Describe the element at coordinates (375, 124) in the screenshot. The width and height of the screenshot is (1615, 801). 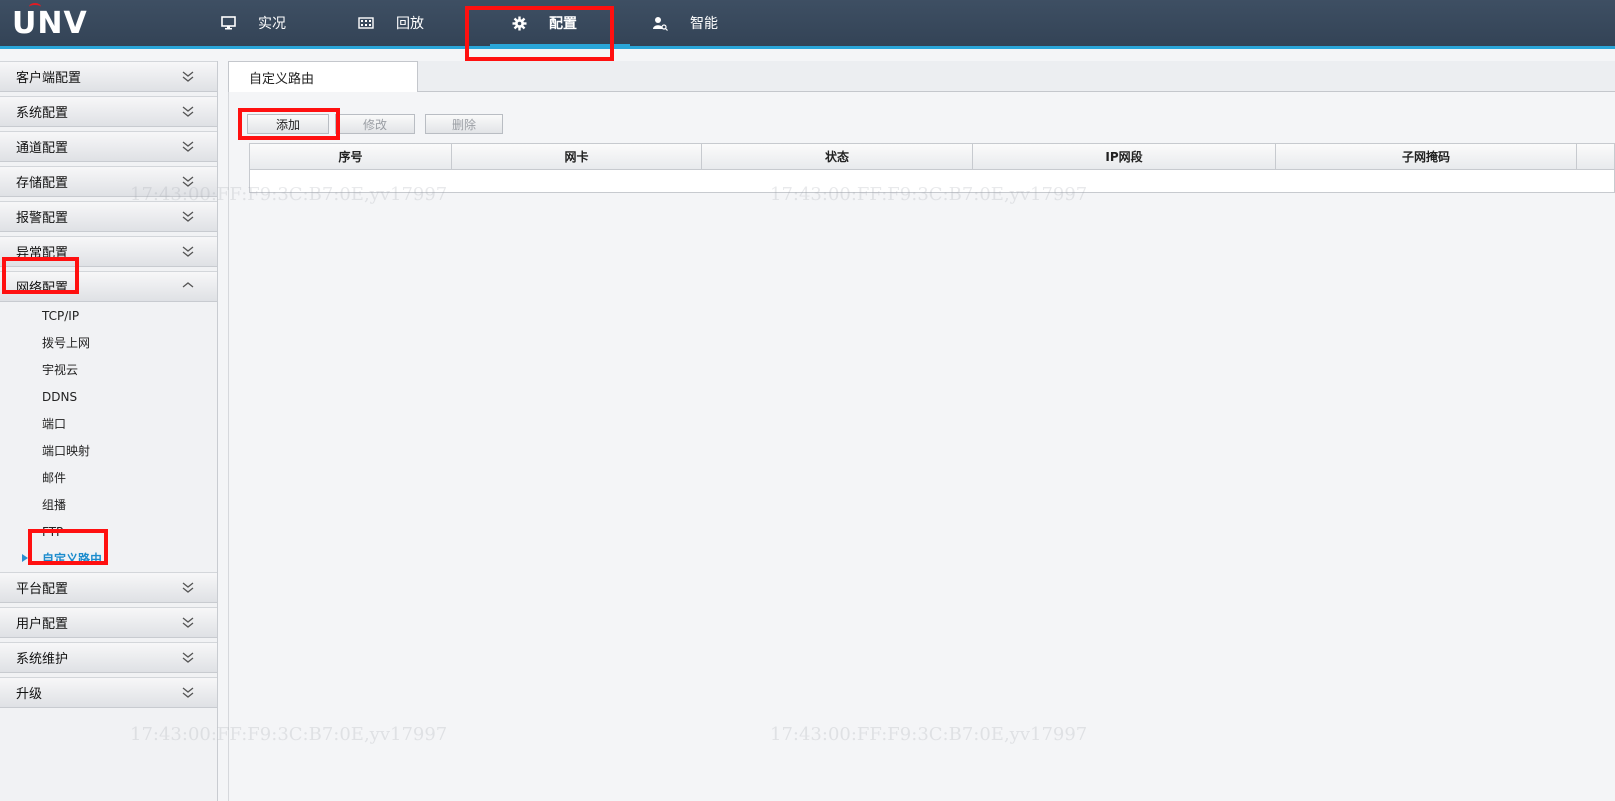
I see `edit-button: 修改` at that location.